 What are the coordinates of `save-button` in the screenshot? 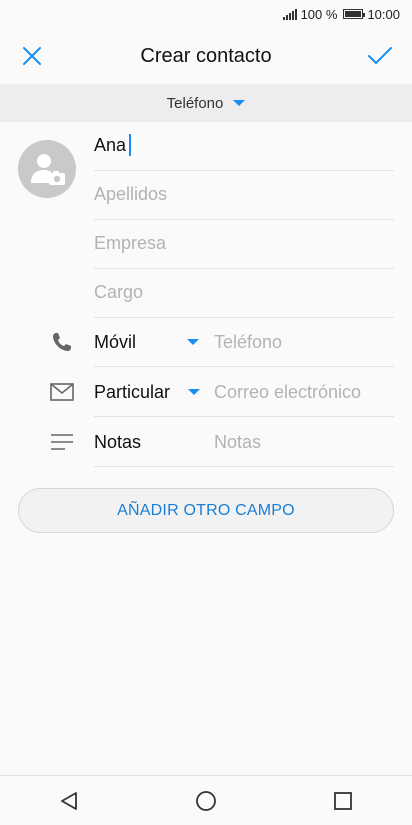 It's located at (380, 56).